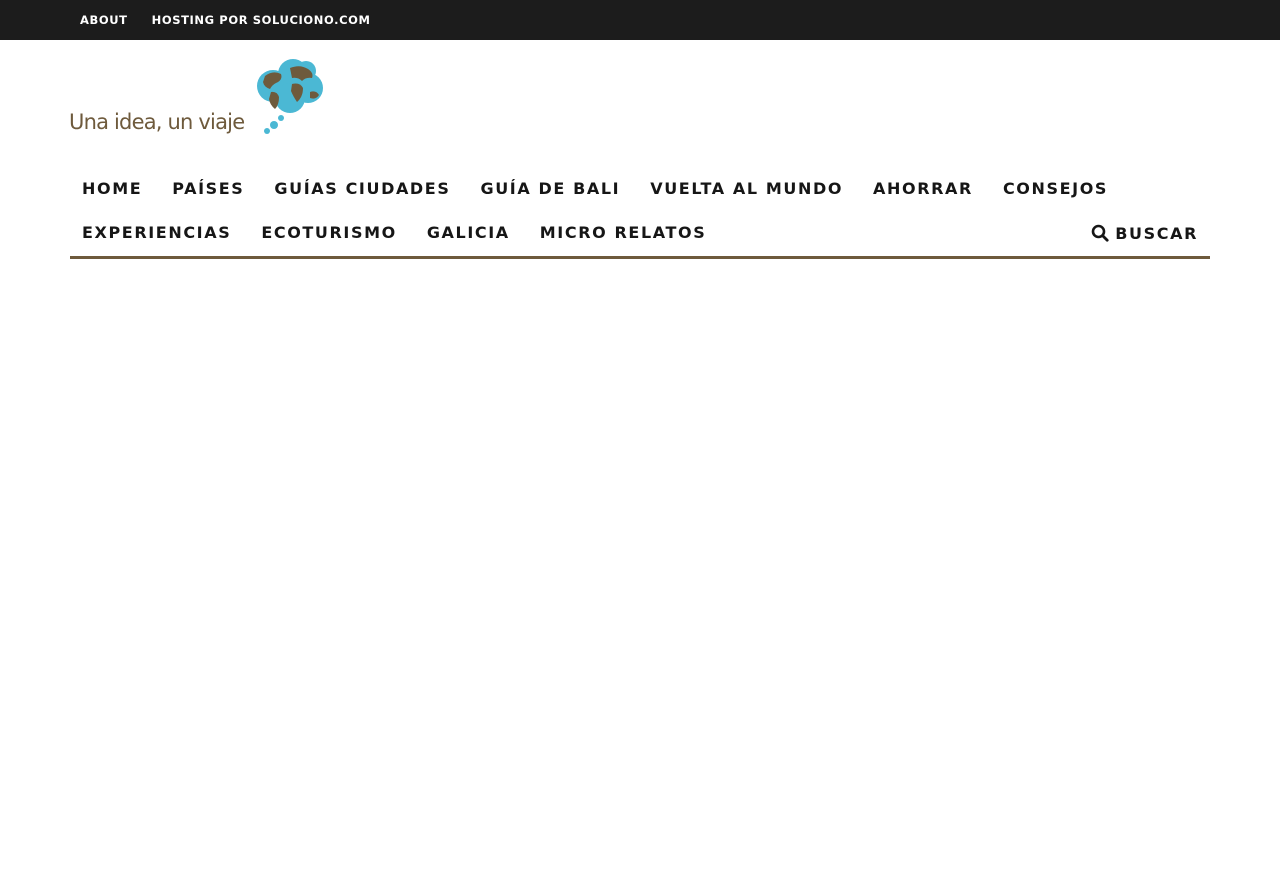 The height and width of the screenshot is (880, 1280). Describe the element at coordinates (104, 20) in the screenshot. I see `top-link-about: ABOUT` at that location.